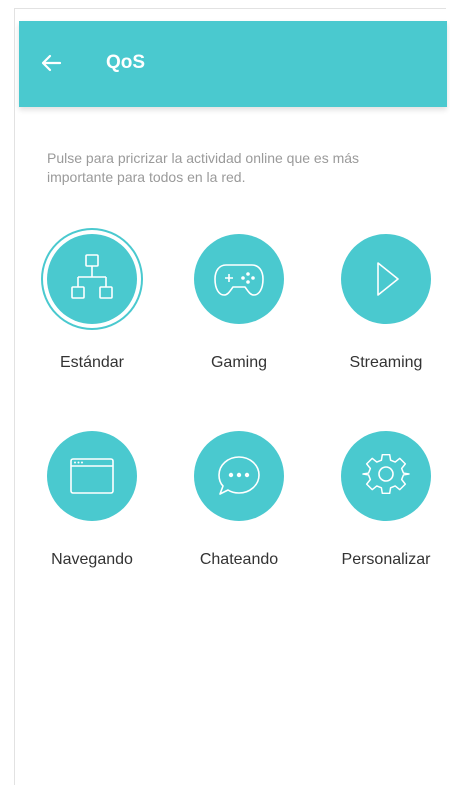 The width and height of the screenshot is (450, 785). I want to click on chat-bubble-icon, so click(239, 475).